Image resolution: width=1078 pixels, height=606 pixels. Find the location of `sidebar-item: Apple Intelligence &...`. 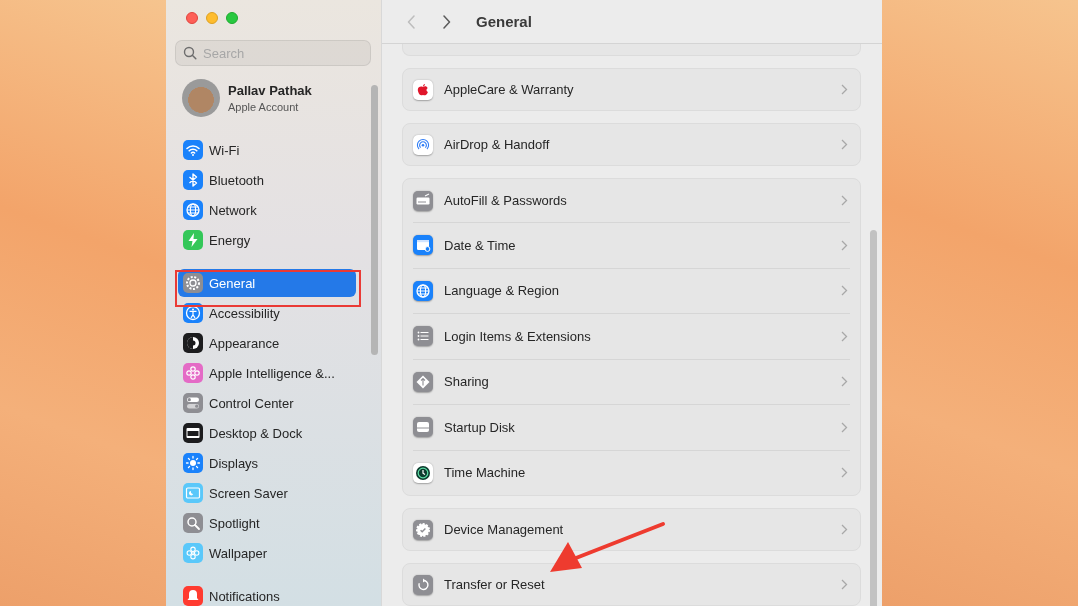

sidebar-item: Apple Intelligence &... is located at coordinates (267, 373).